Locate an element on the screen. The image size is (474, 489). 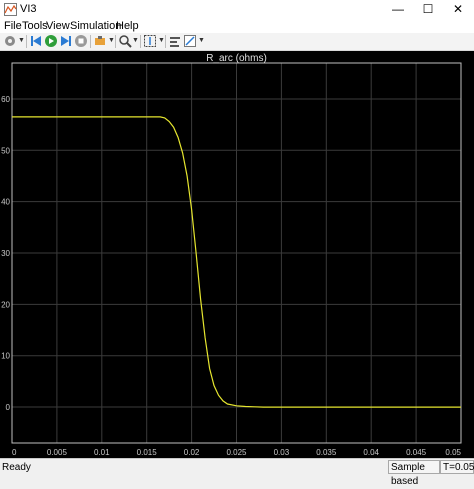
x-tick-label: 0.02 is located at coordinates (192, 452).